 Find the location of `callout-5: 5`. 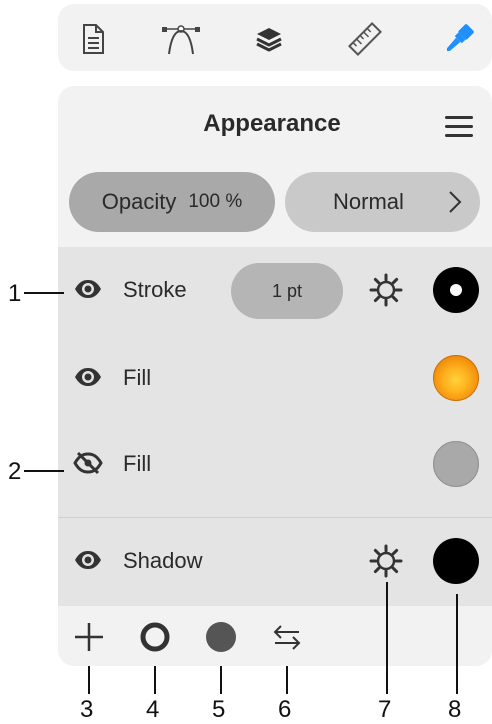

callout-5: 5 is located at coordinates (219, 709).